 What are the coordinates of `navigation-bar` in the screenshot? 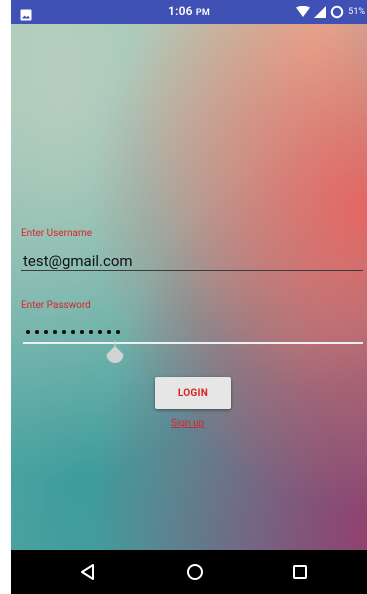 It's located at (189, 572).